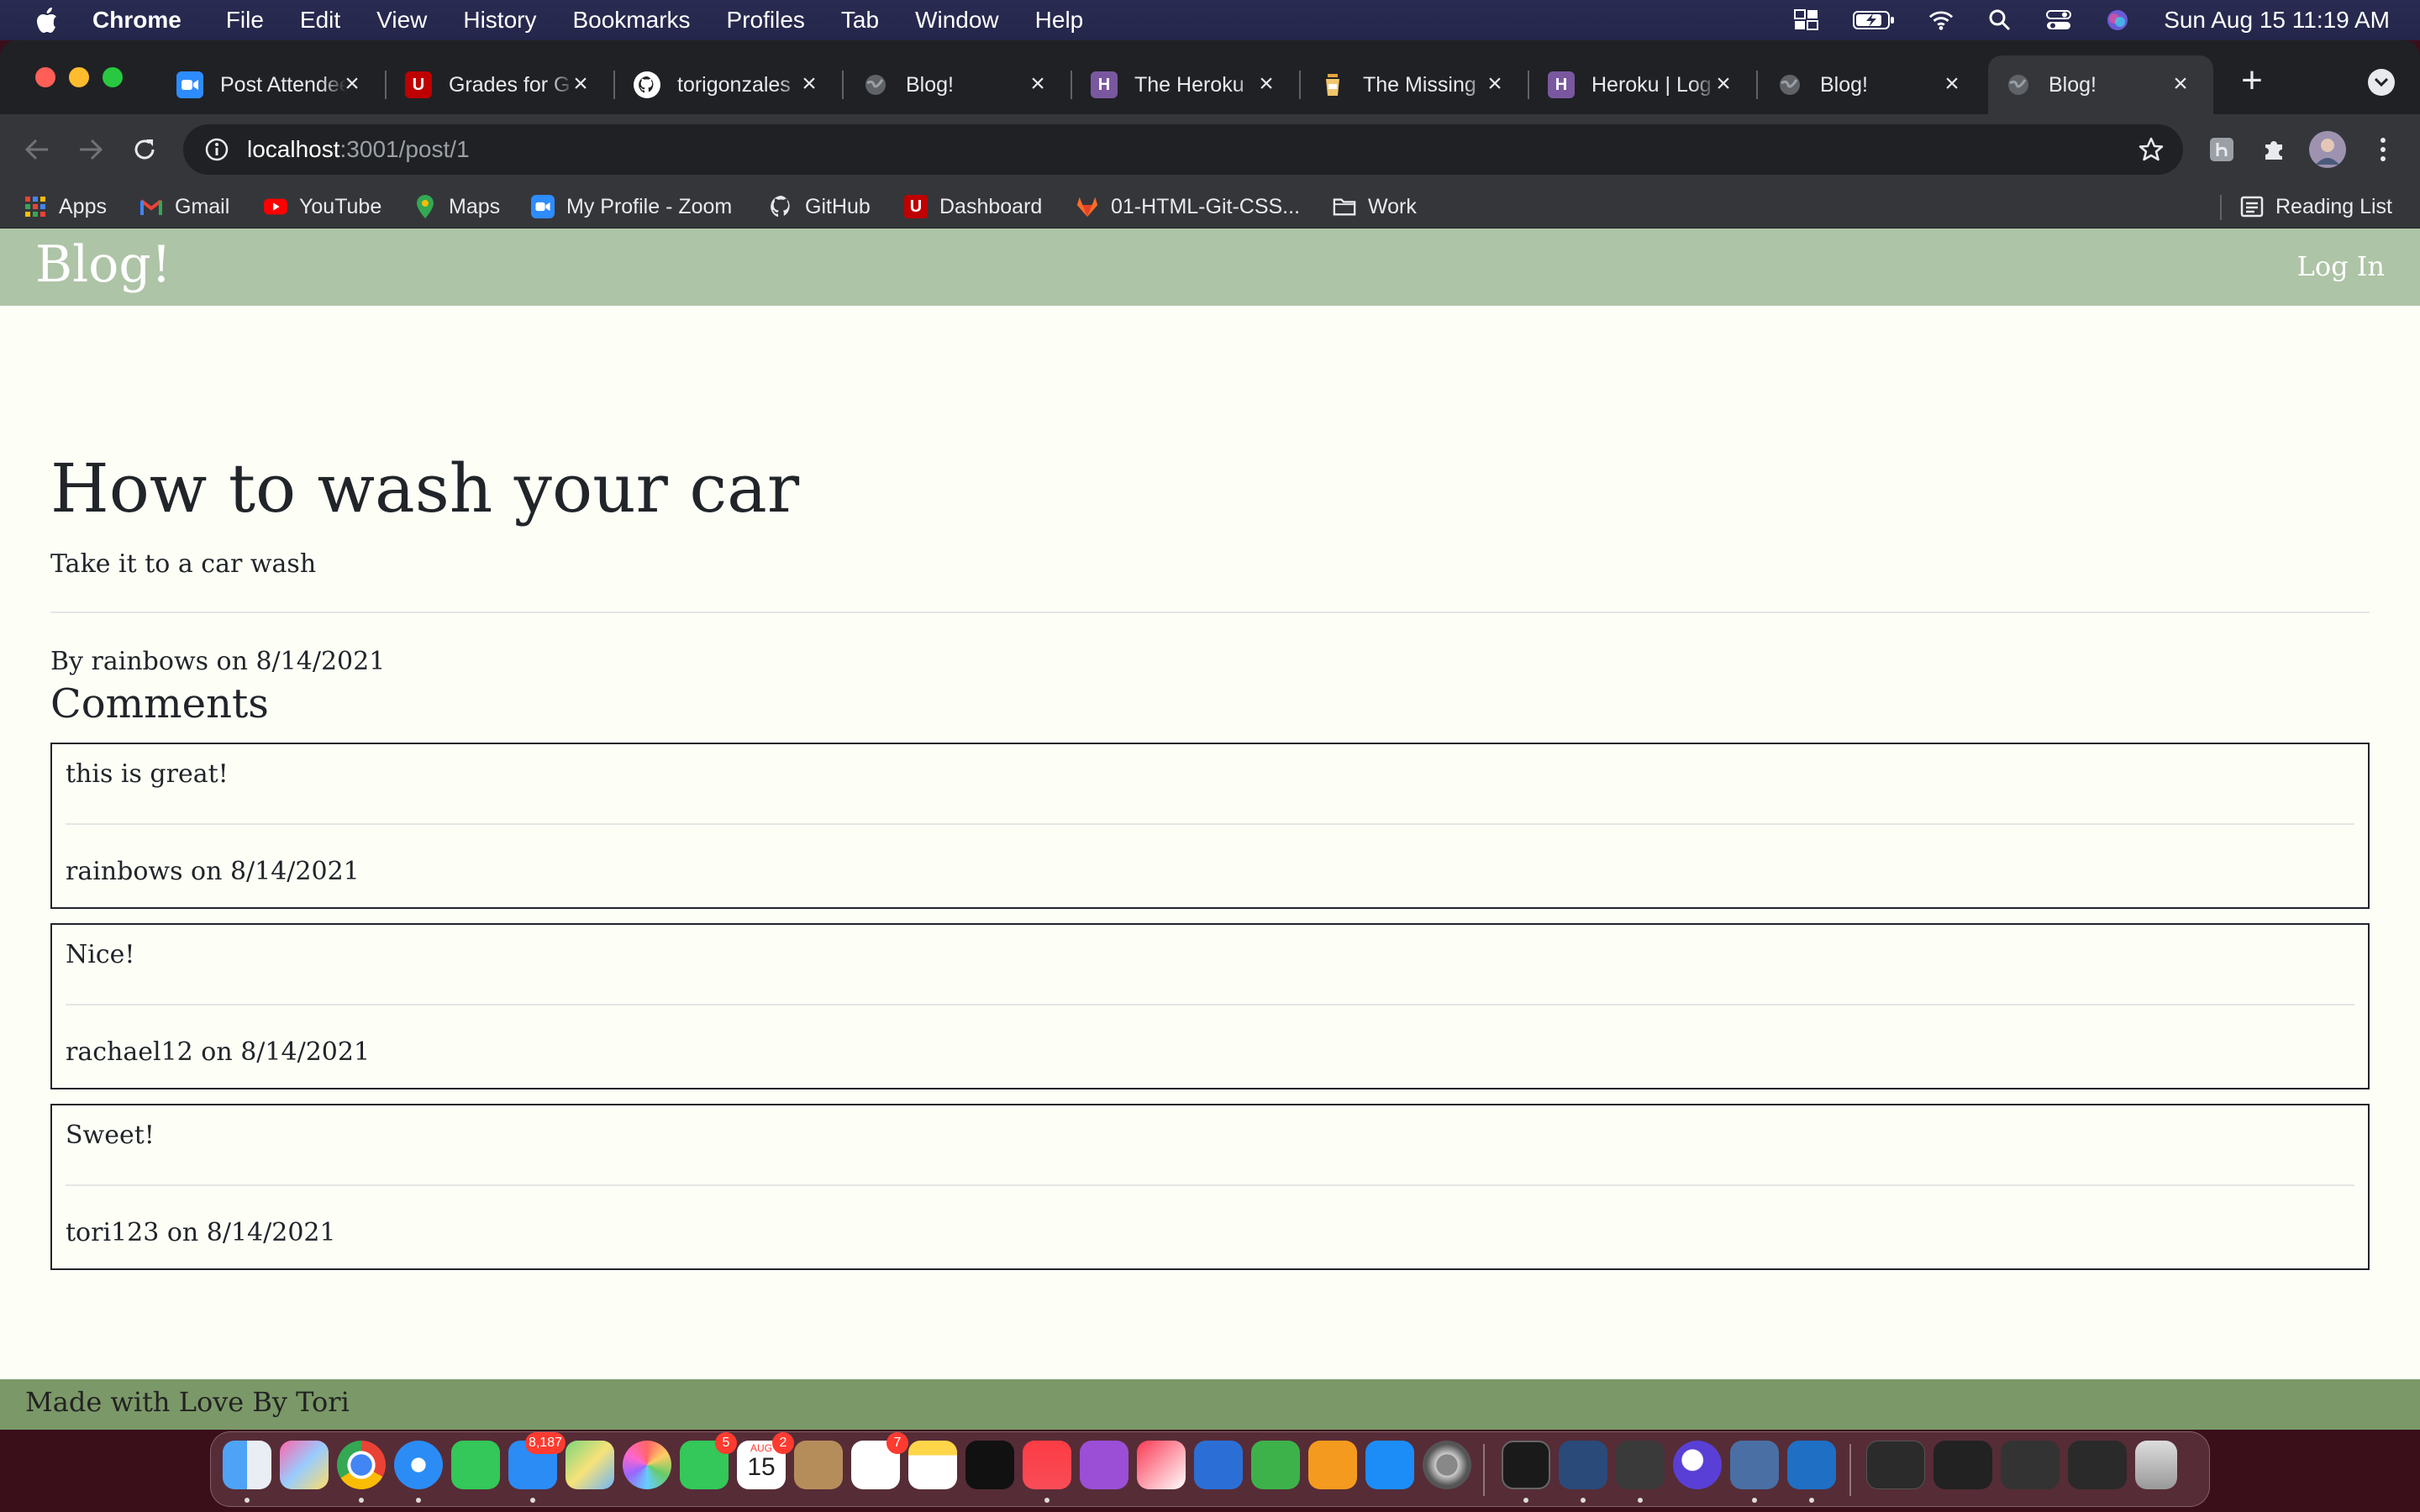 Image resolution: width=2420 pixels, height=1512 pixels. What do you see at coordinates (647, 1465) in the screenshot?
I see `photos-icon` at bounding box center [647, 1465].